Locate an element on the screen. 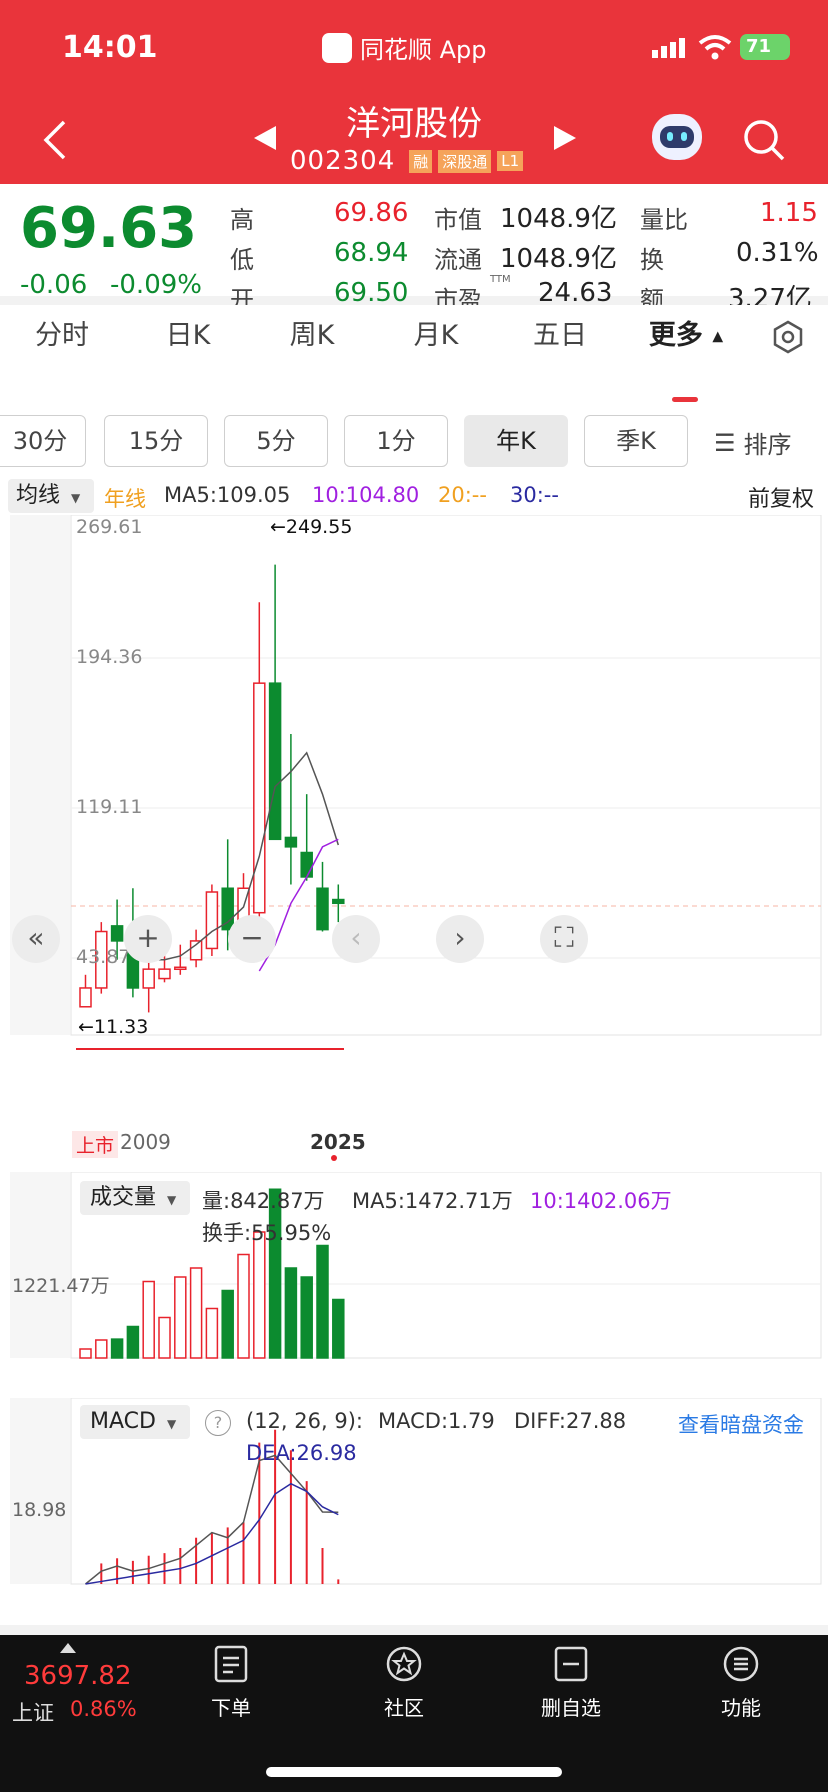 This screenshot has width=828, height=1792. kline-y-label-3: 119.11 is located at coordinates (109, 807).